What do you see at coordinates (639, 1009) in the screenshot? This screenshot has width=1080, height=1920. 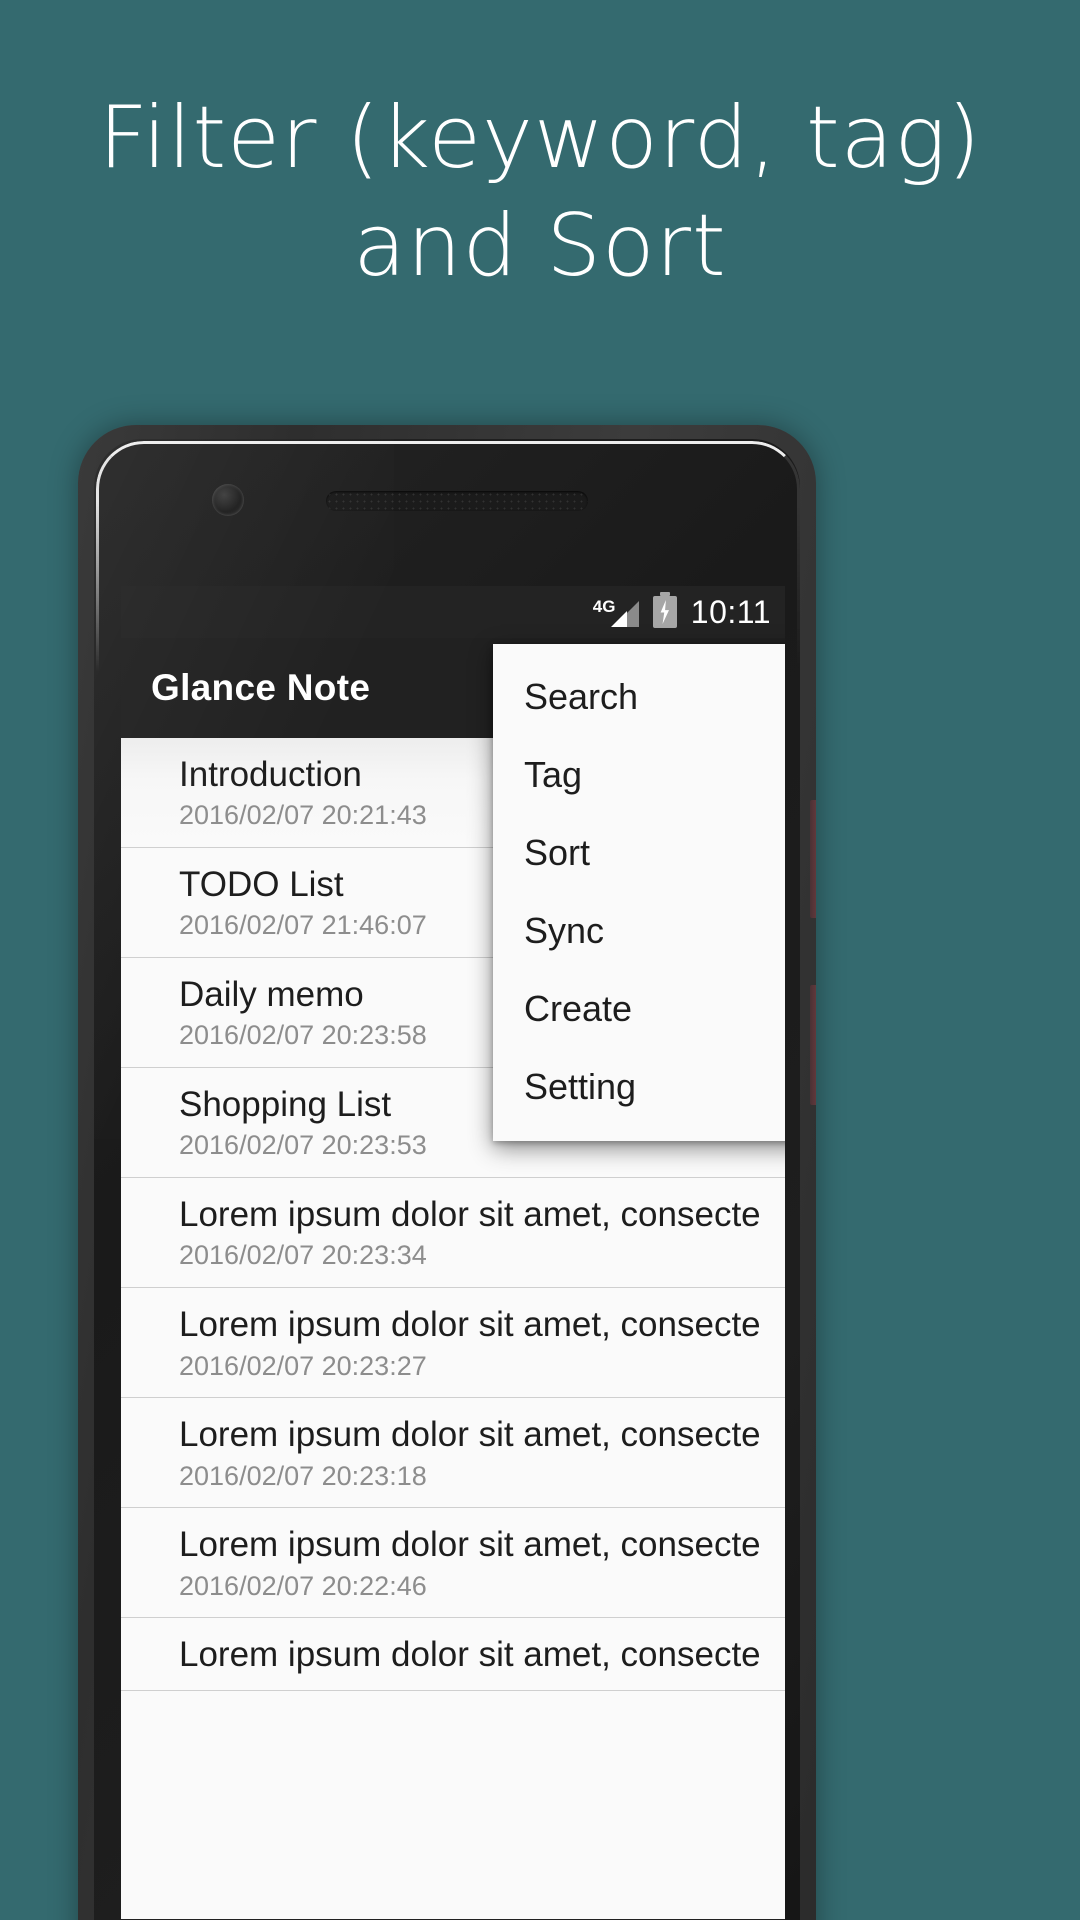 I see `menu-item-create: Create` at bounding box center [639, 1009].